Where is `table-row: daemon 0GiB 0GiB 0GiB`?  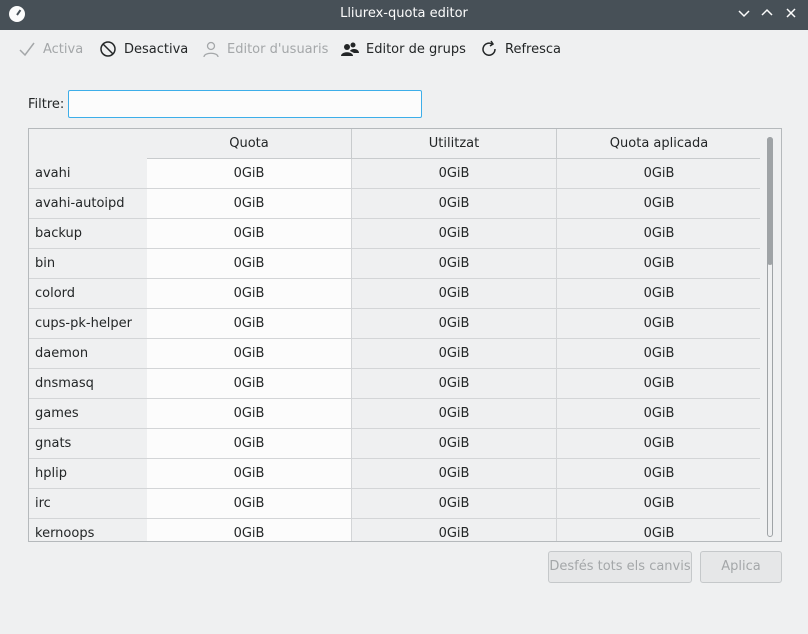
table-row: daemon 0GiB 0GiB 0GiB is located at coordinates (395, 354).